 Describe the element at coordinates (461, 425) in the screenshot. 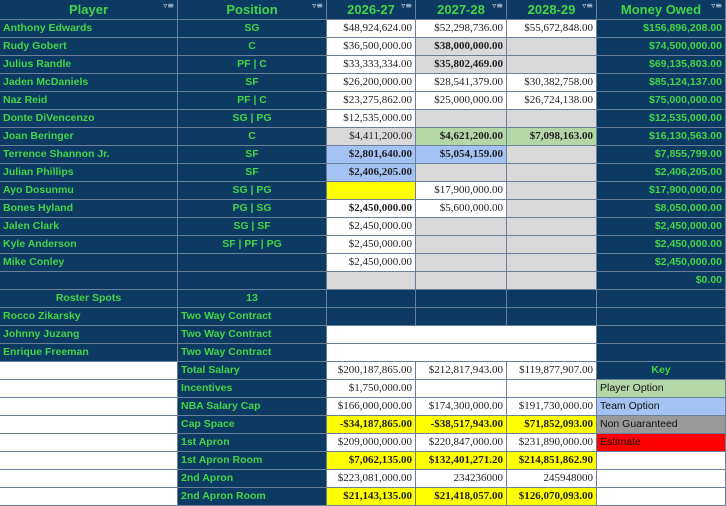

I see `cap-space-2027-28: -$38,517,943.00` at that location.